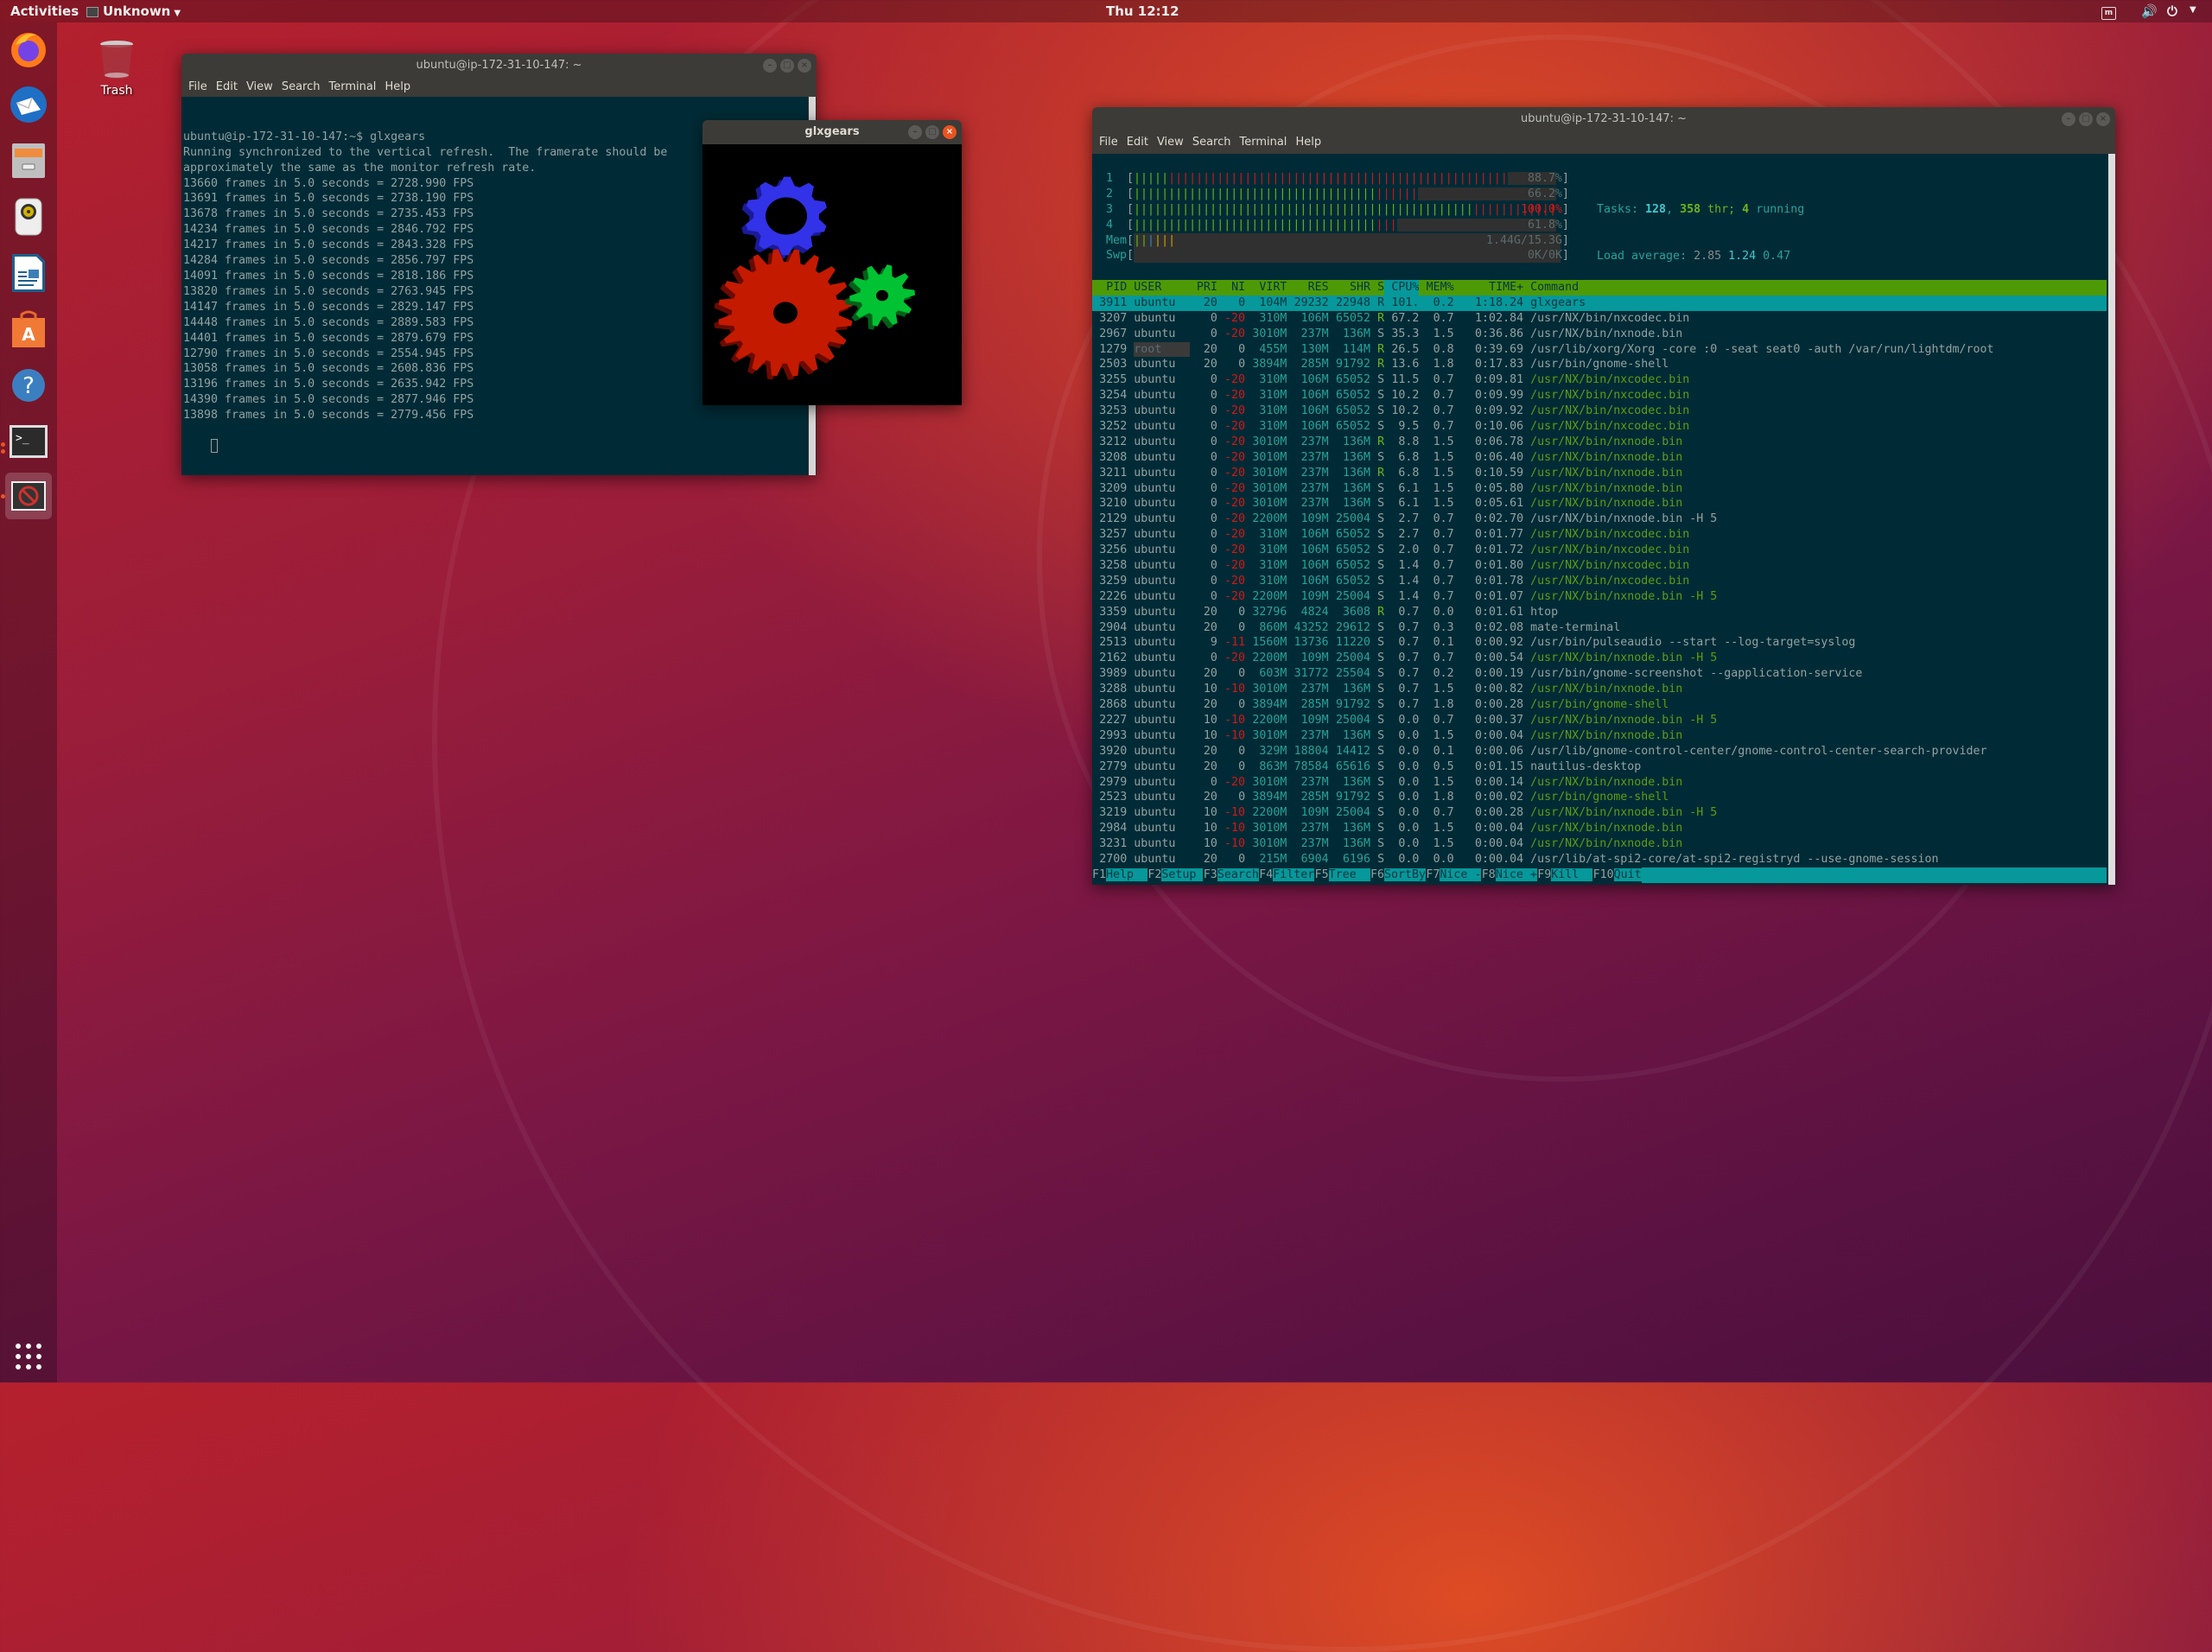  What do you see at coordinates (1565, 875) in the screenshot?
I see `fkey-f9: F9Kill` at bounding box center [1565, 875].